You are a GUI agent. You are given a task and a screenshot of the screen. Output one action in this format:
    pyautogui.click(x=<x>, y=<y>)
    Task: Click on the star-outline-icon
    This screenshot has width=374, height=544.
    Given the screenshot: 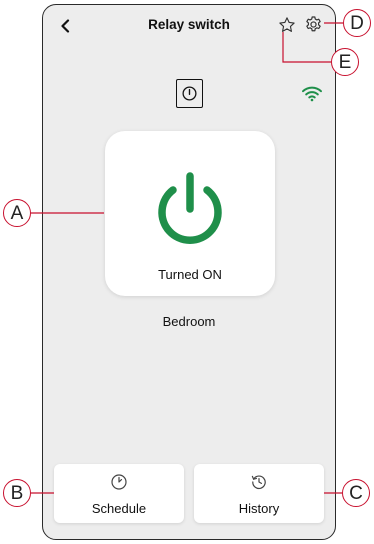 What is the action you would take?
    pyautogui.click(x=287, y=24)
    